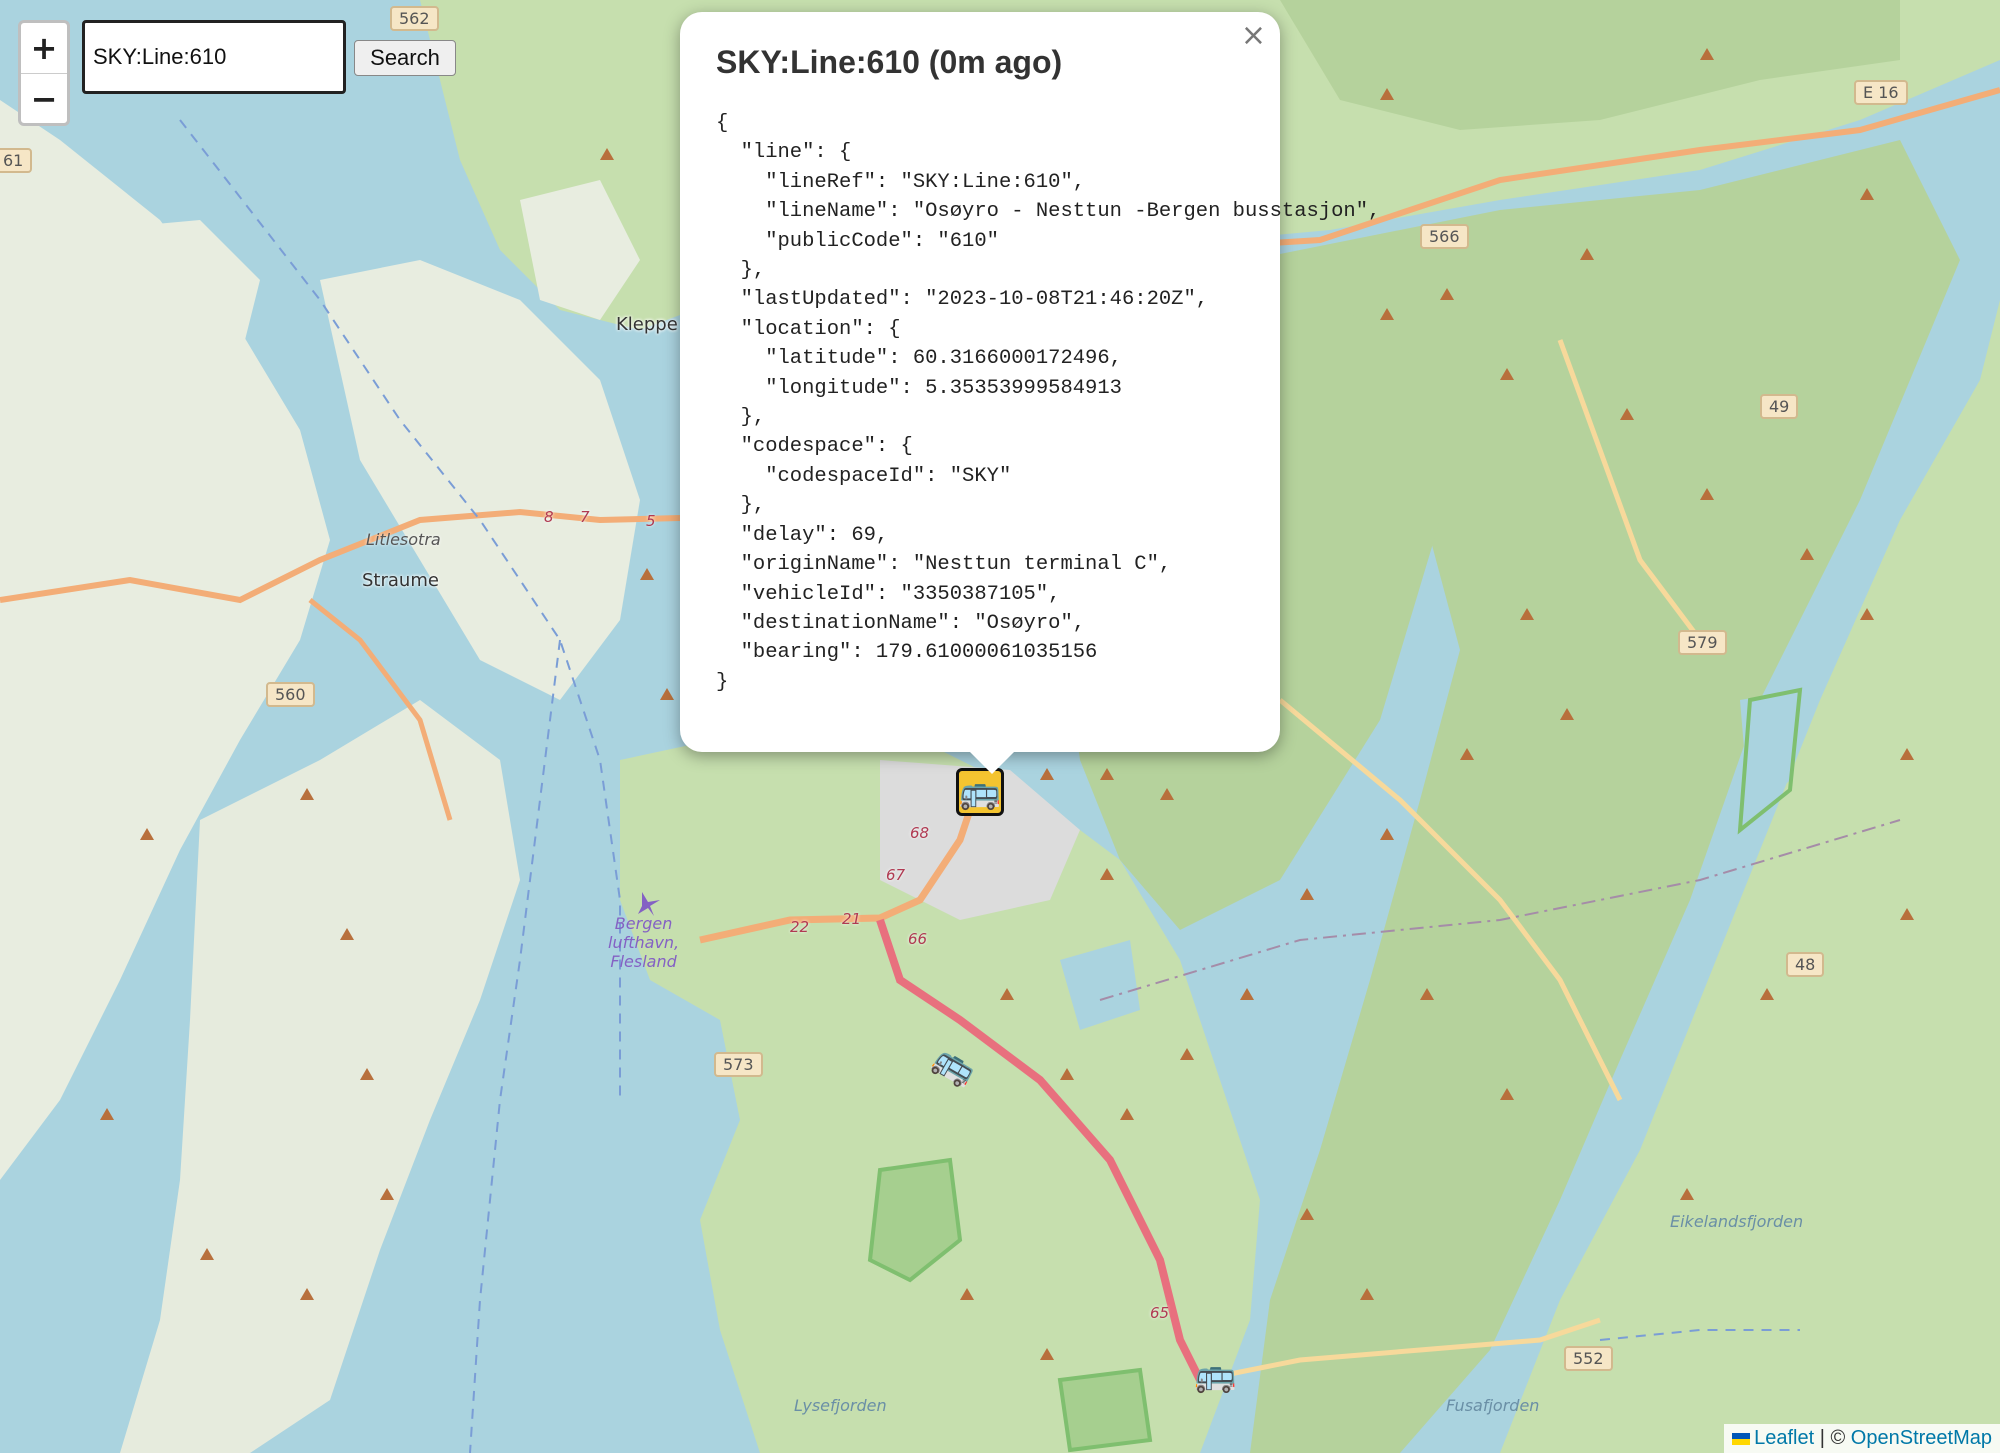 The image size is (2000, 1453). I want to click on road-shield-48: 48, so click(1805, 964).